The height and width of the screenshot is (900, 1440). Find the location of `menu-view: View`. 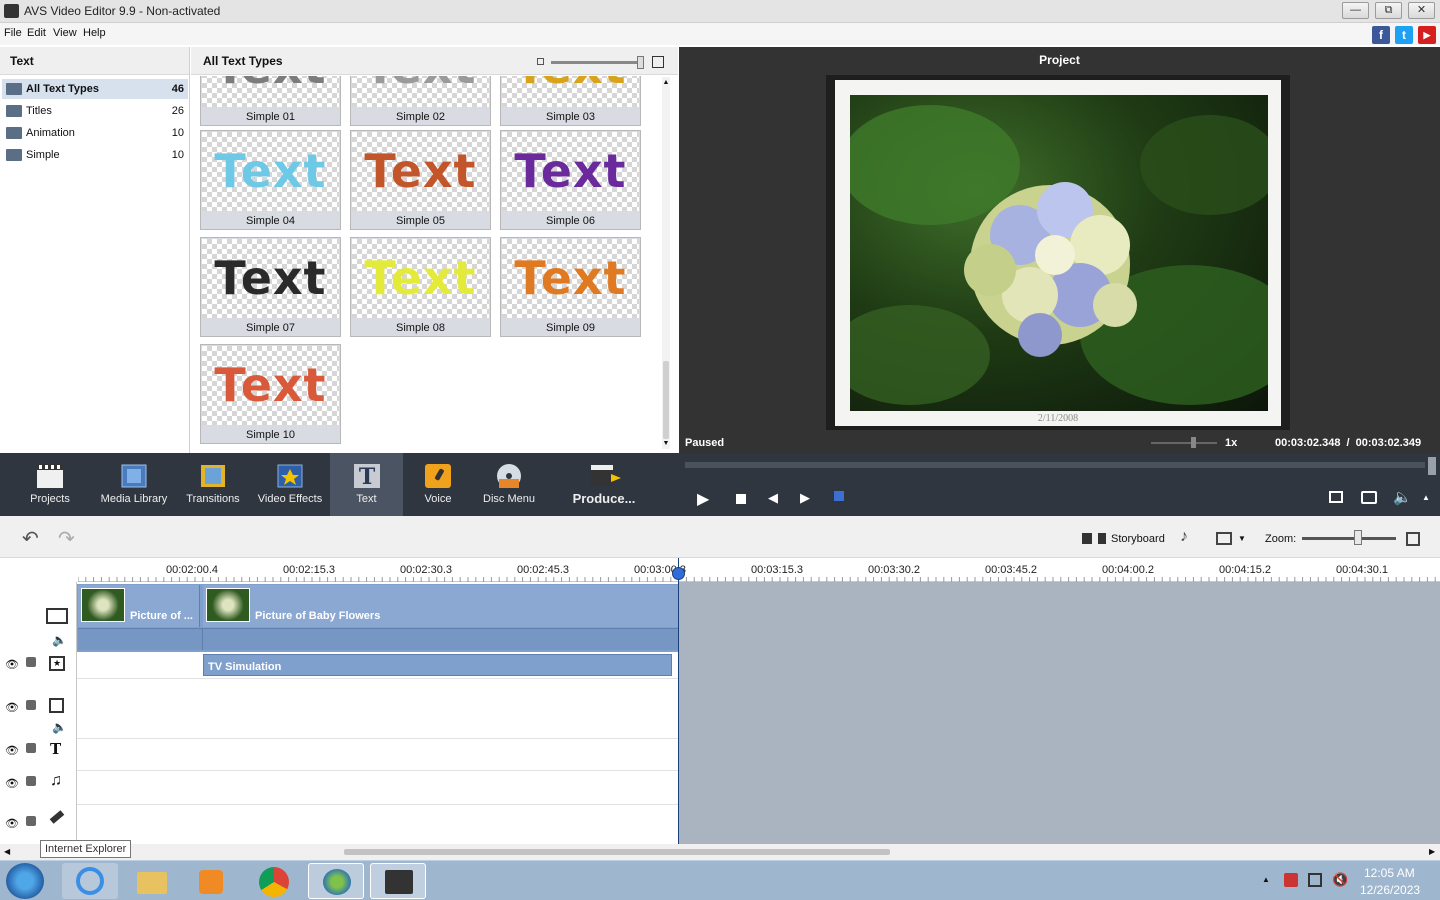

menu-view: View is located at coordinates (65, 33).